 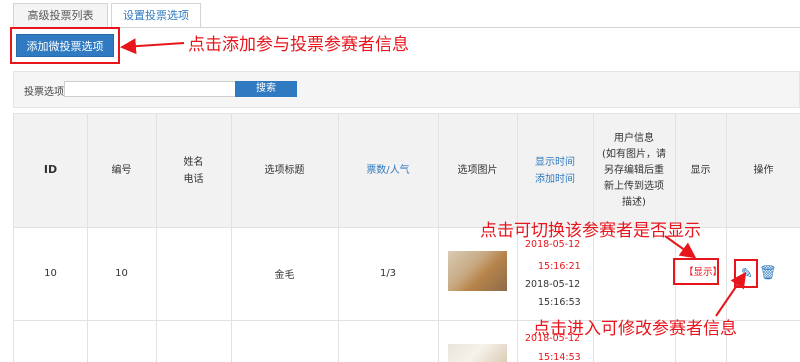 What do you see at coordinates (590, 231) in the screenshot?
I see `toggle-annotation: 点击可切换该参赛者是否显示` at bounding box center [590, 231].